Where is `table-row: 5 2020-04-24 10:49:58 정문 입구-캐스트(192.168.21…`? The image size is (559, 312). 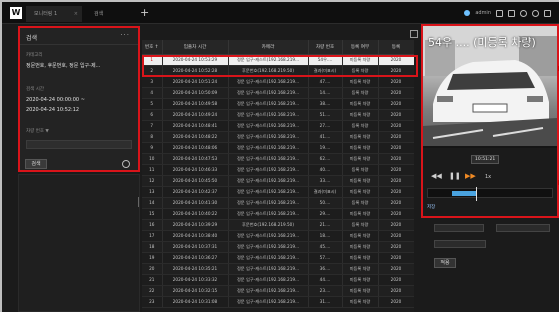 table-row: 5 2020-04-24 10:49:58 정문 입구-캐스트(192.168.21… is located at coordinates (278, 104).